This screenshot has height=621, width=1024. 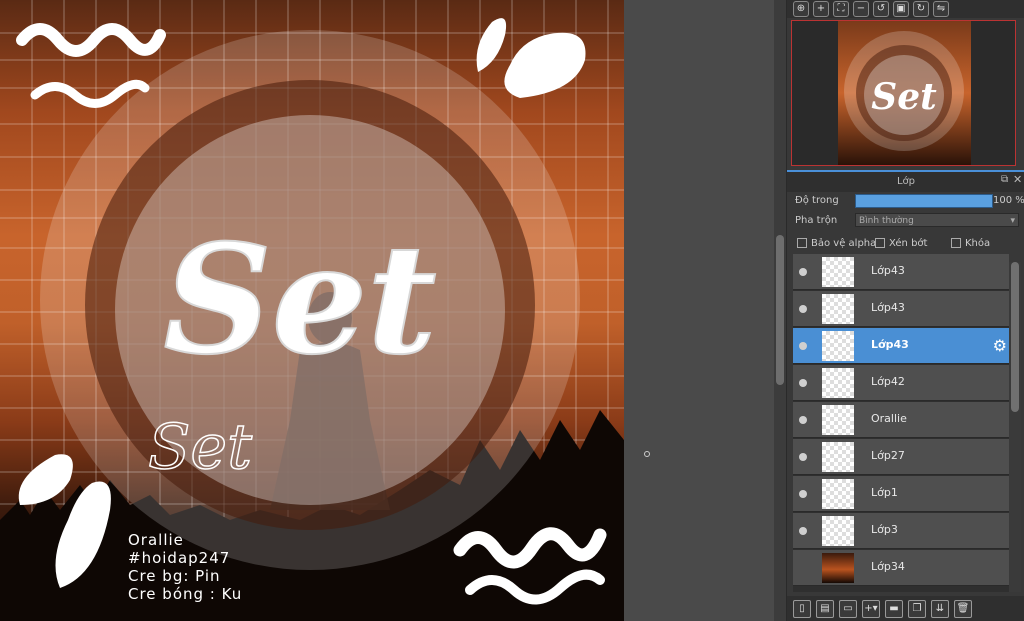 I want to click on squiggle-top-left, so click(x=91, y=40).